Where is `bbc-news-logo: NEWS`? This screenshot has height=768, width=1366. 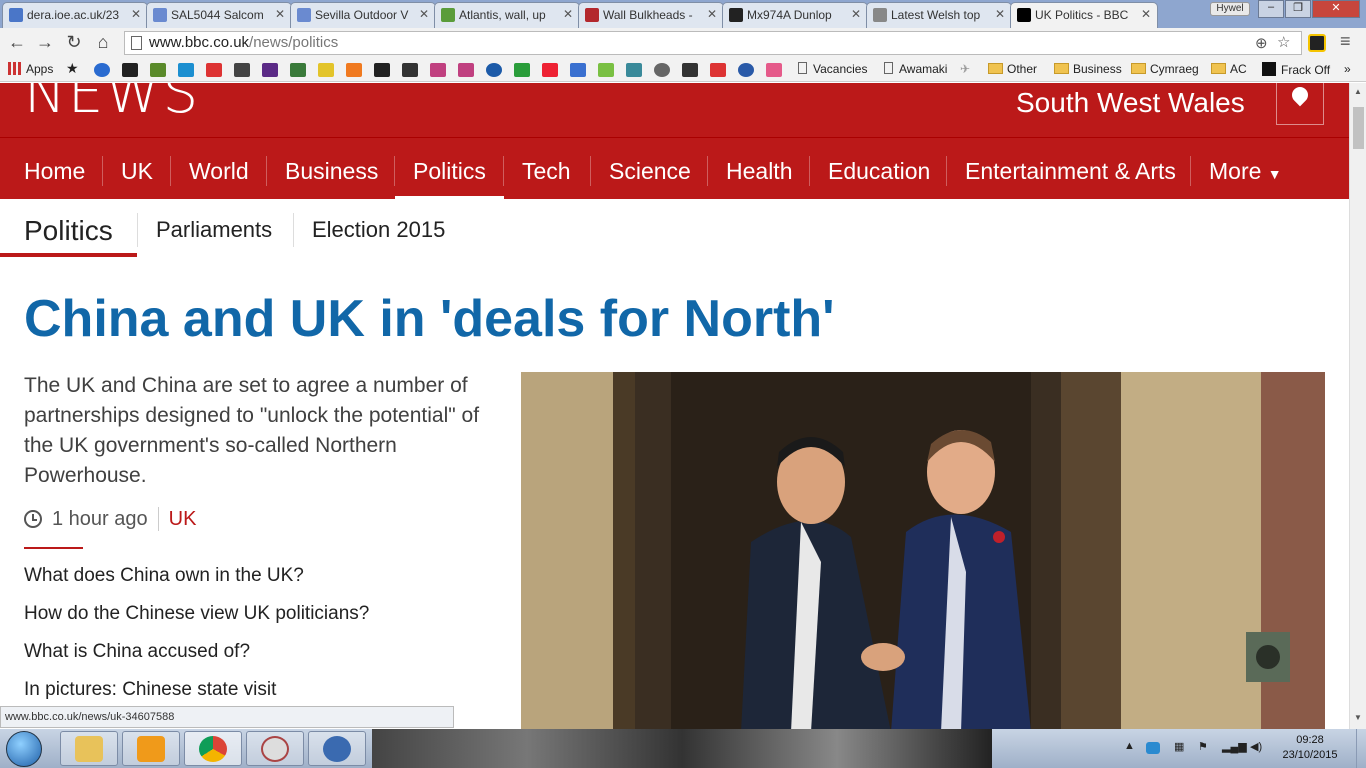
bbc-news-logo: NEWS is located at coordinates (112, 104).